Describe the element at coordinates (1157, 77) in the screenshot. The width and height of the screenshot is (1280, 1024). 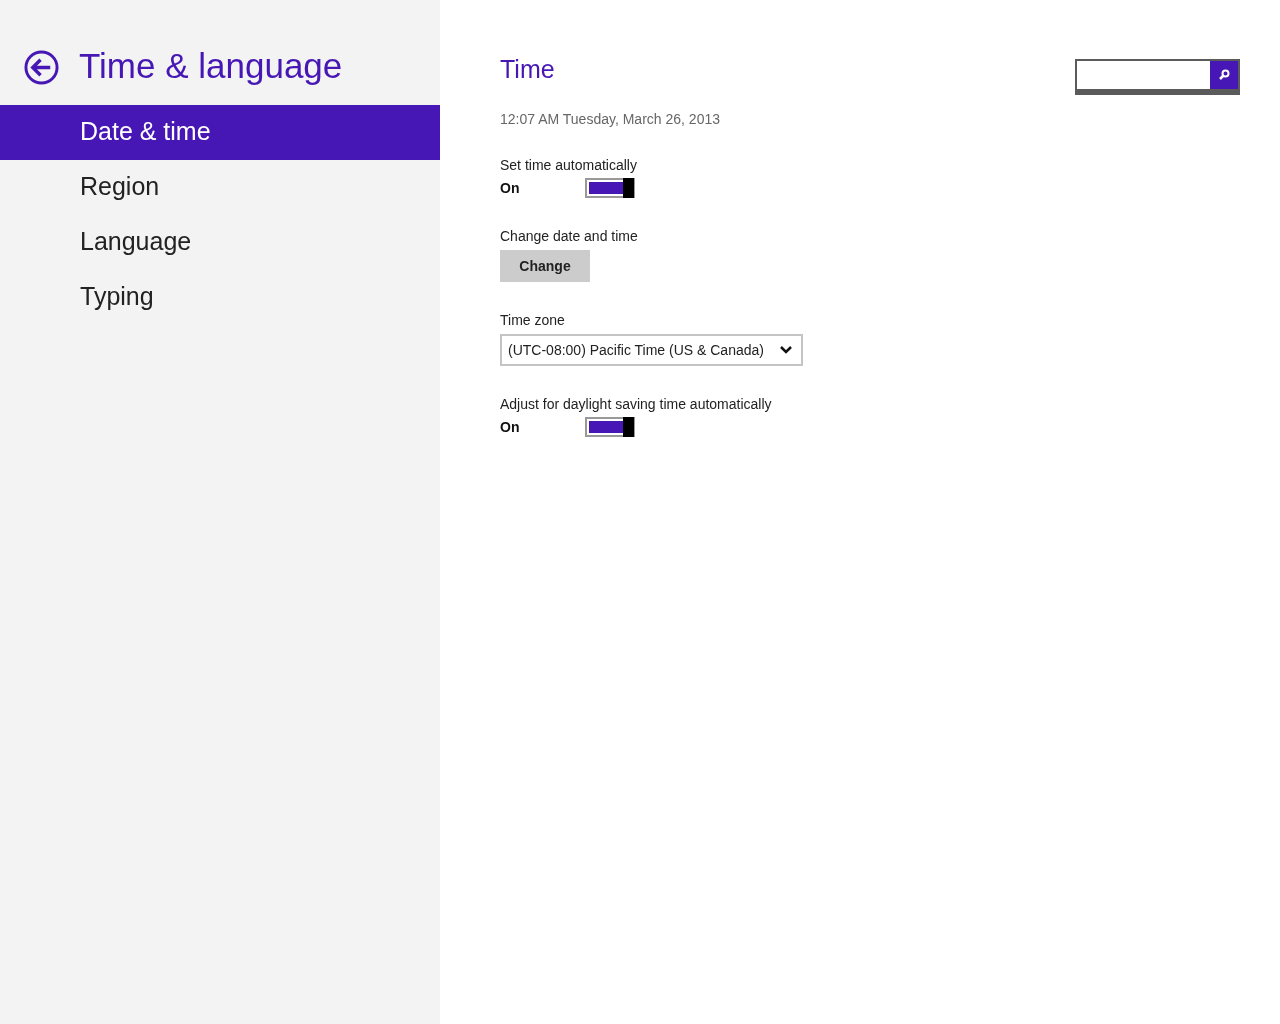
I see `search-field` at that location.